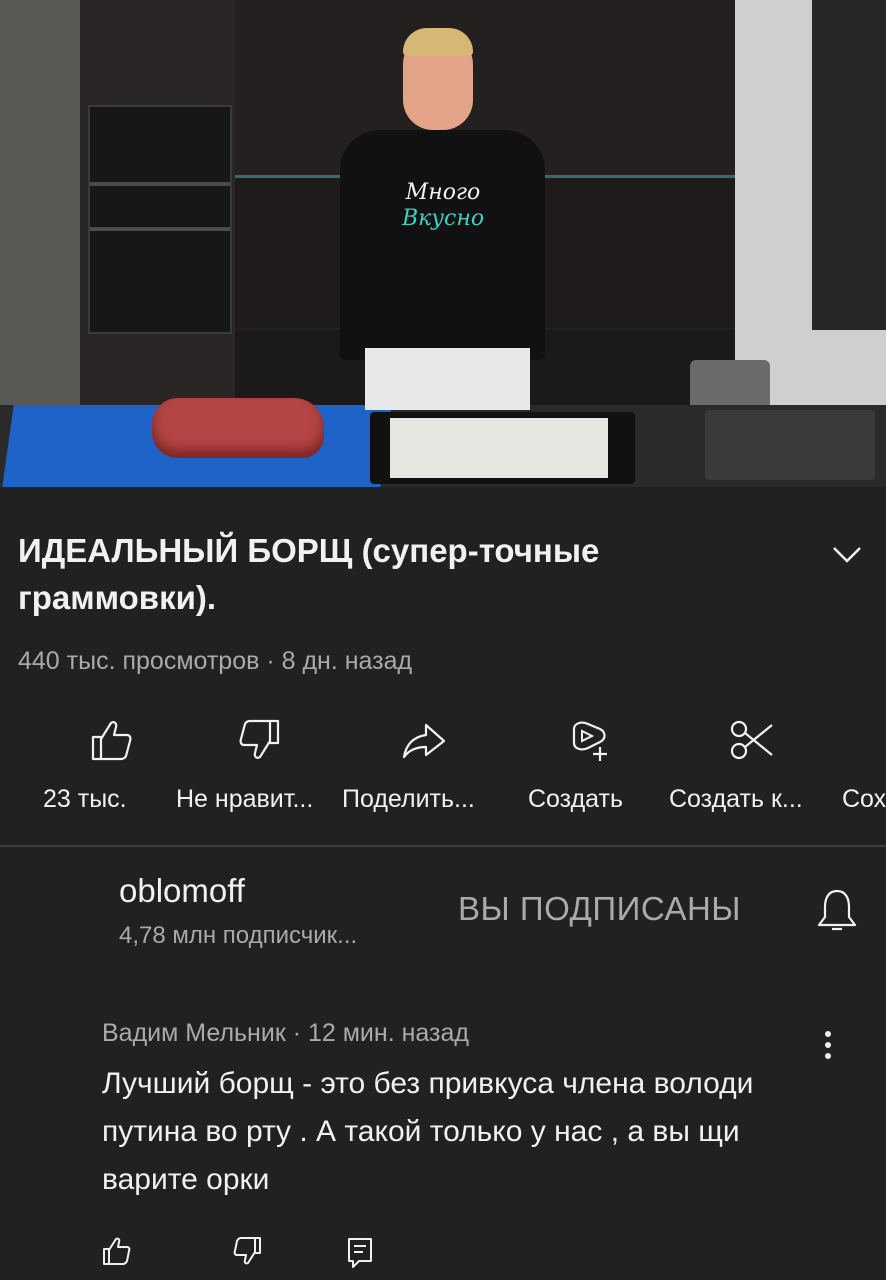  What do you see at coordinates (828, 1045) in the screenshot?
I see `more-vert-icon` at bounding box center [828, 1045].